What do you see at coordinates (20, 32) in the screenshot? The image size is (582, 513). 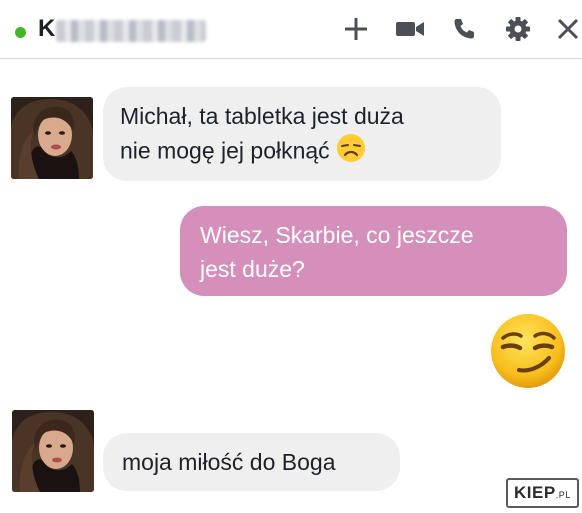 I see `online-status-icon` at bounding box center [20, 32].